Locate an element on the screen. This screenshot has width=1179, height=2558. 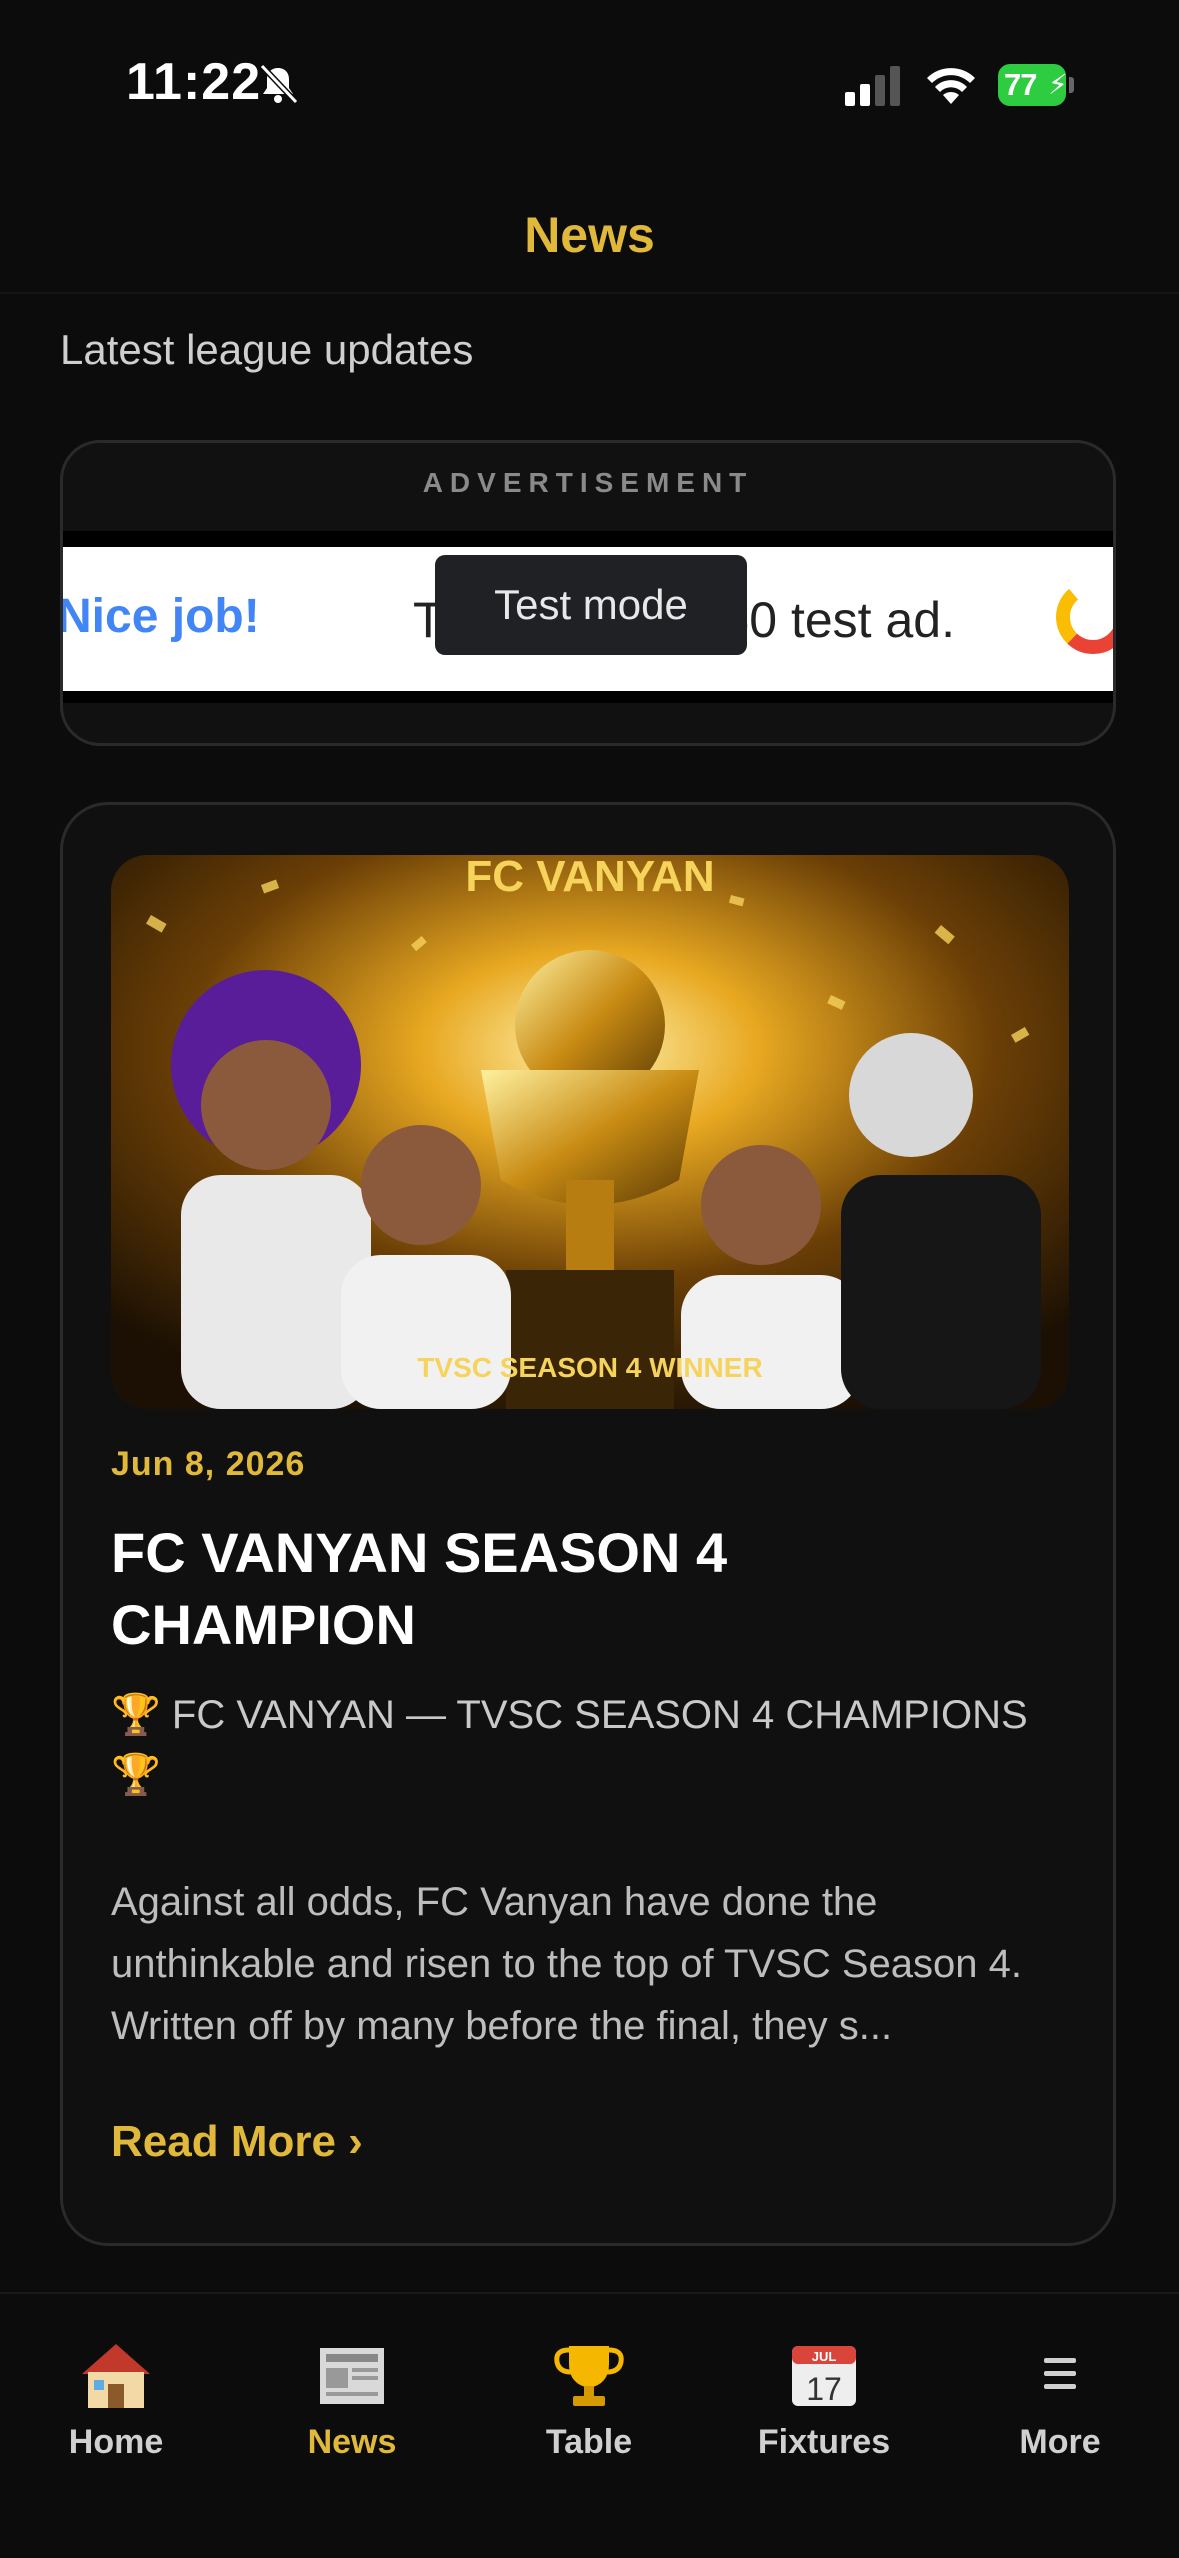
page-title: News is located at coordinates (589, 235).